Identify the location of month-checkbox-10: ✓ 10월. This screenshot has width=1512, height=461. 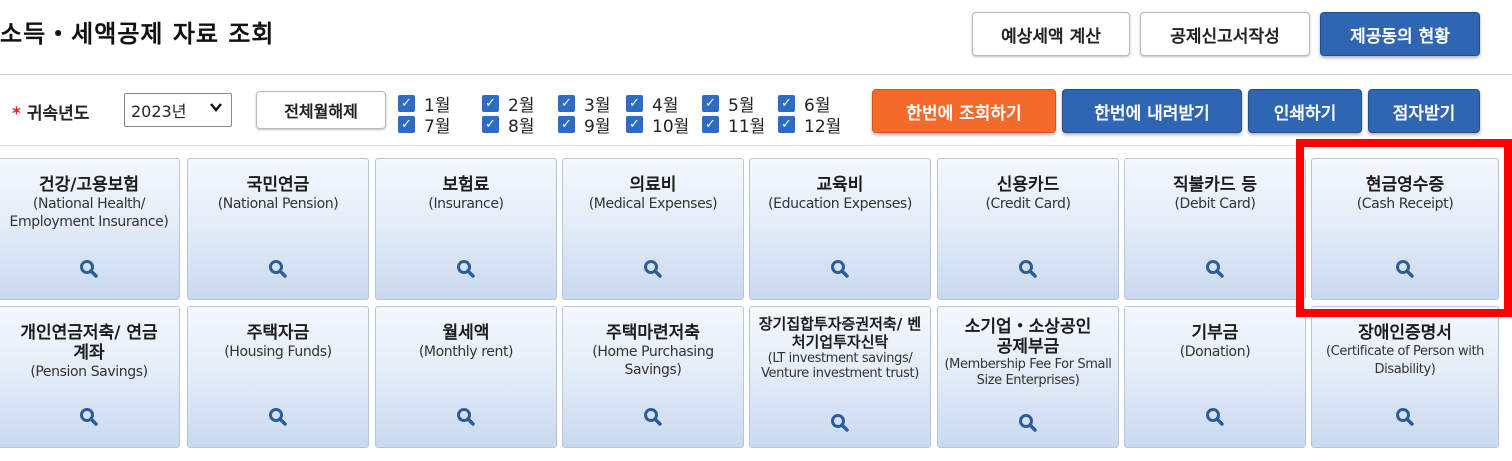
(657, 124).